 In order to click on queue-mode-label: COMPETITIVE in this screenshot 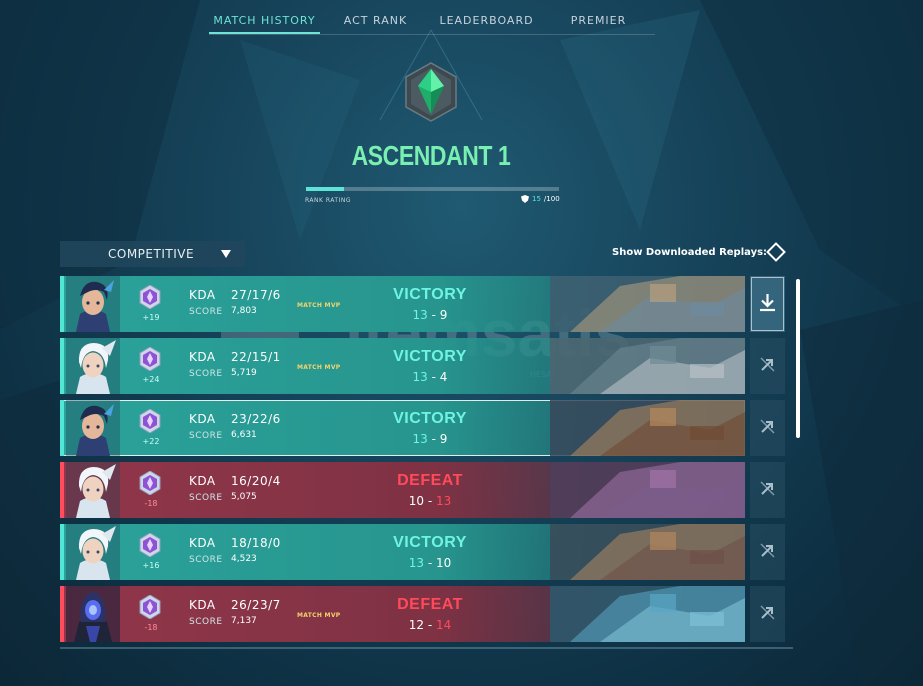, I will do `click(151, 254)`.